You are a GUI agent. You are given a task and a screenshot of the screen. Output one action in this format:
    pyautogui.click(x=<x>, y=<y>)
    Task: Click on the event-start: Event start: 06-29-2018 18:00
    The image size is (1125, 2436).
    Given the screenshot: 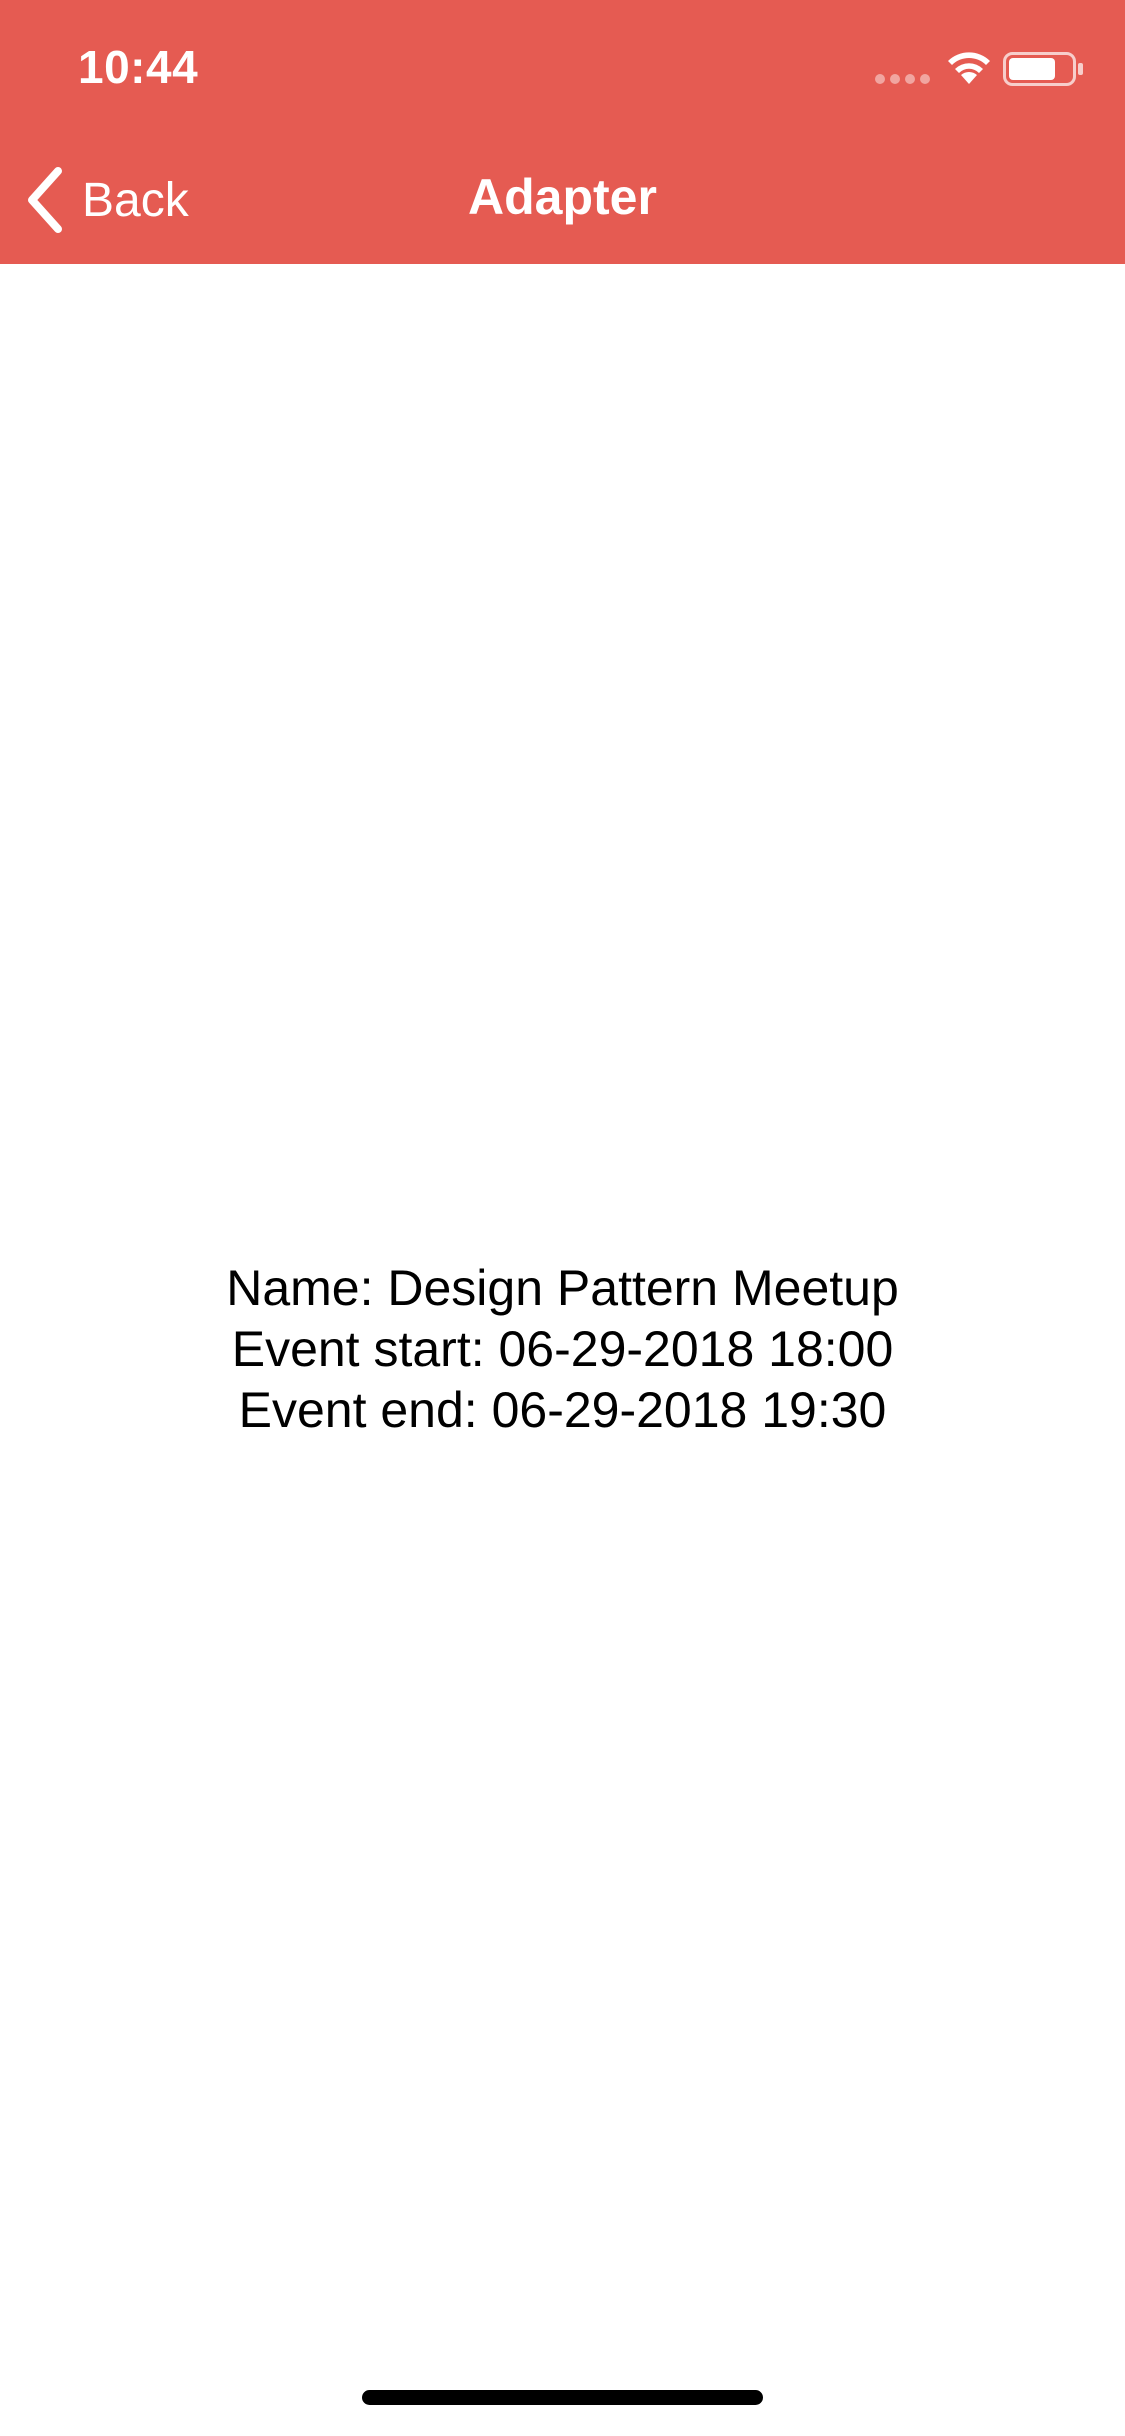 What is the action you would take?
    pyautogui.click(x=562, y=1349)
    